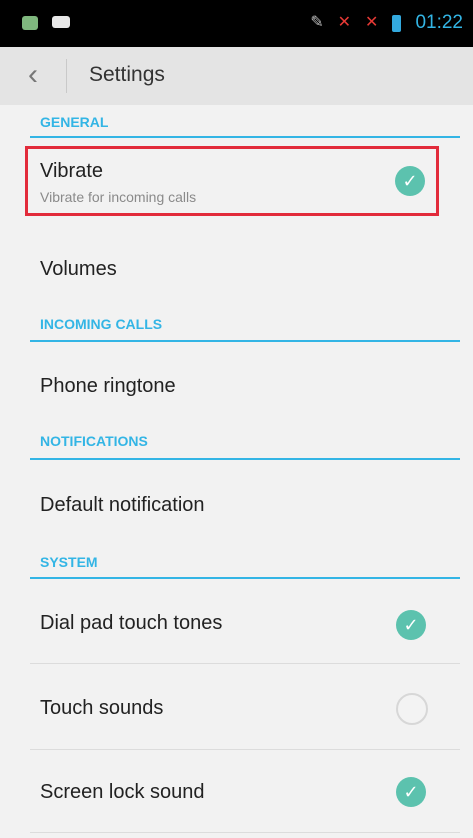 Image resolution: width=473 pixels, height=838 pixels. What do you see at coordinates (411, 792) in the screenshot?
I see `screen-lock-checkbox: ✓` at bounding box center [411, 792].